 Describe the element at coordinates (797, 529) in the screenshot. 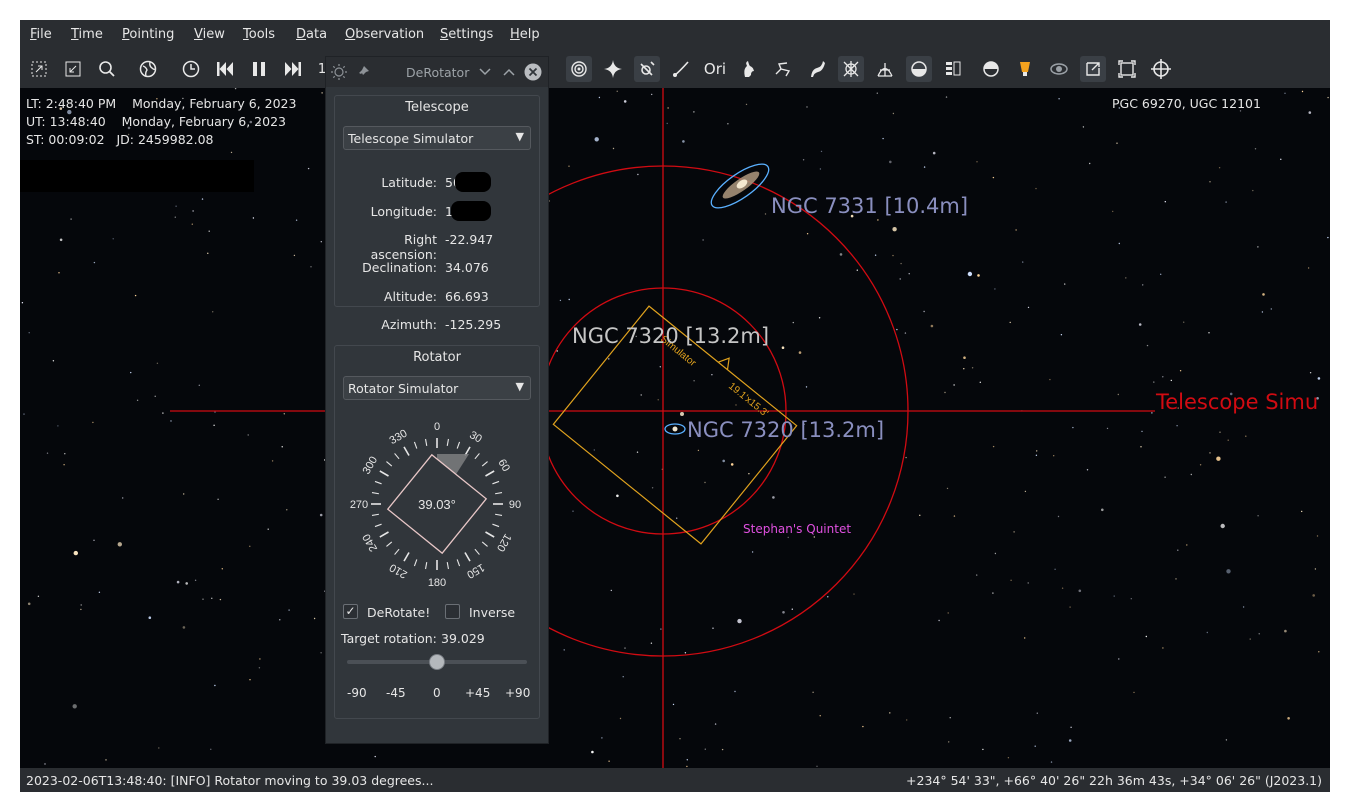

I see `stephans-quintet-label: Stephan's Quintet` at that location.